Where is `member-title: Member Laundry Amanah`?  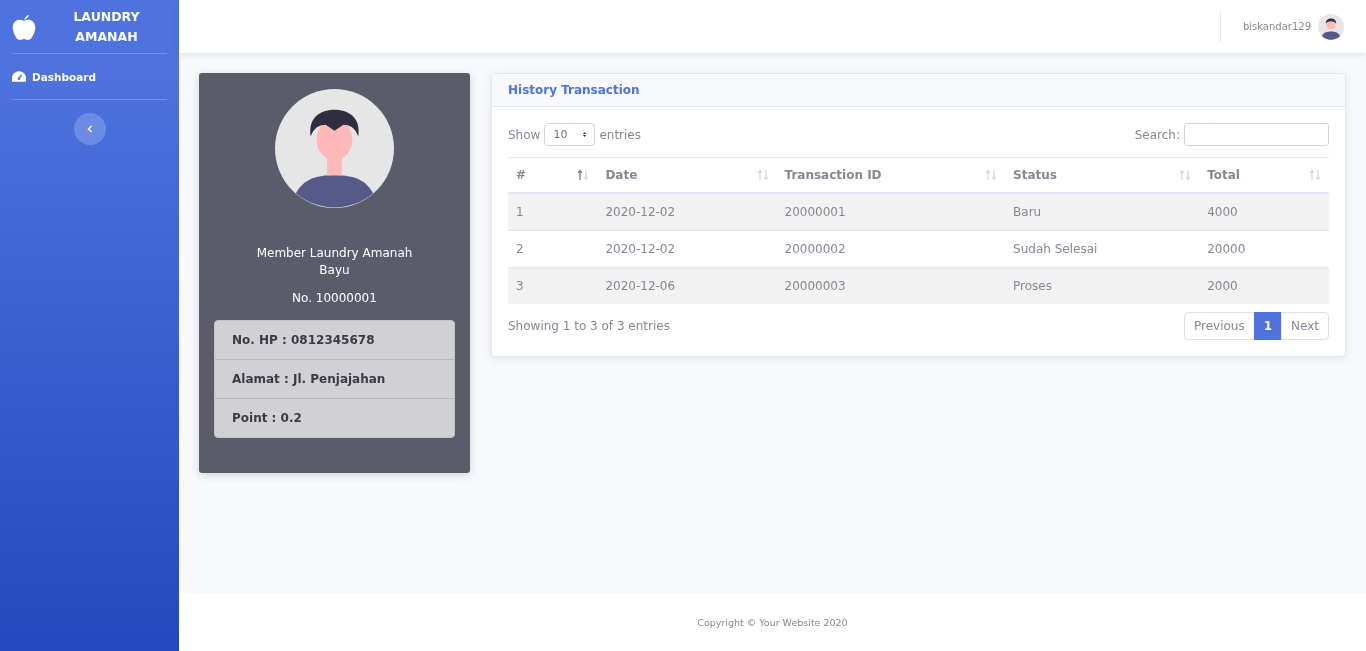
member-title: Member Laundry Amanah is located at coordinates (334, 253).